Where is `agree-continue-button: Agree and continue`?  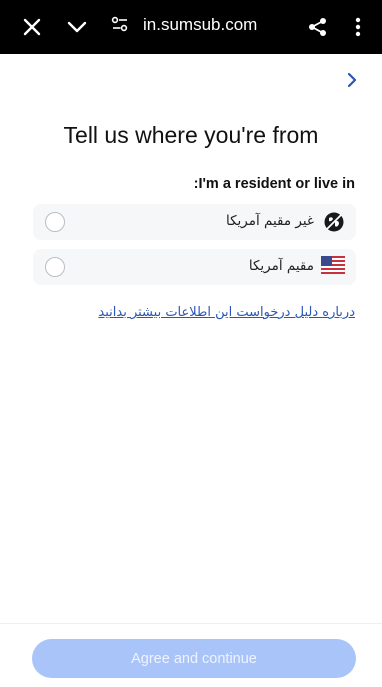
agree-continue-button: Agree and continue is located at coordinates (194, 658).